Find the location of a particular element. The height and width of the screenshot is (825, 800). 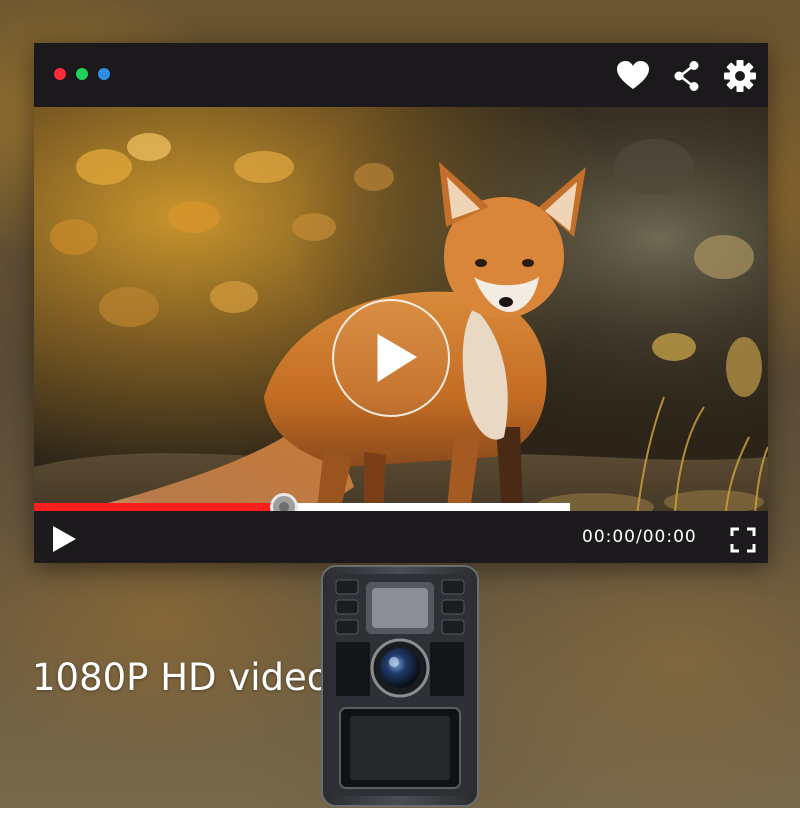

trail-camera-image is located at coordinates (400, 686).